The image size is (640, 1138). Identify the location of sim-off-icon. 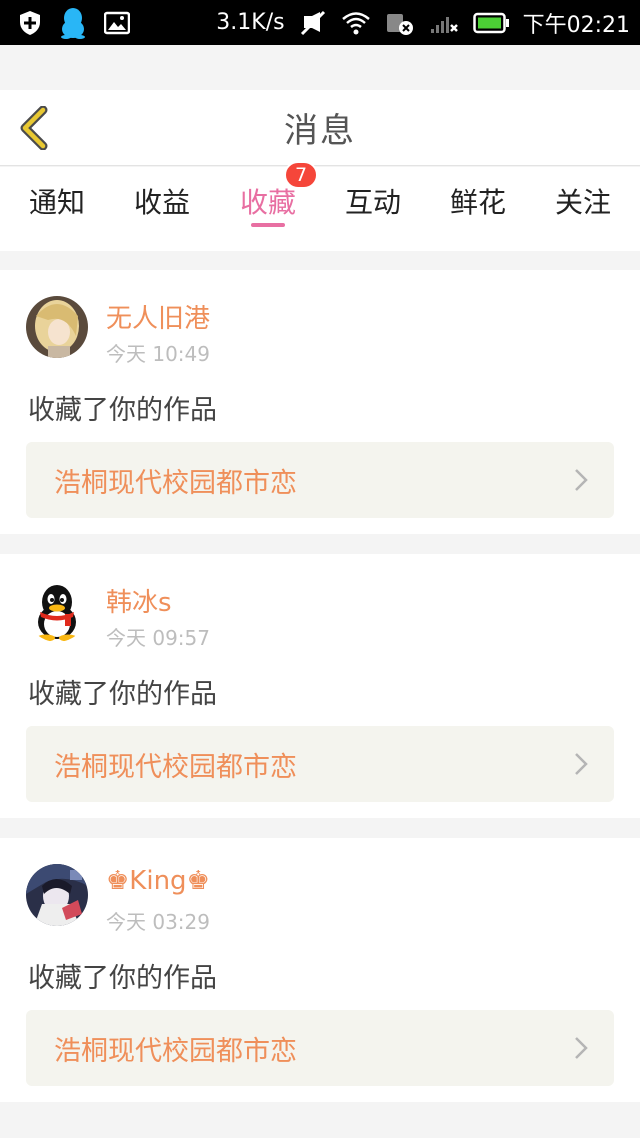
(400, 23).